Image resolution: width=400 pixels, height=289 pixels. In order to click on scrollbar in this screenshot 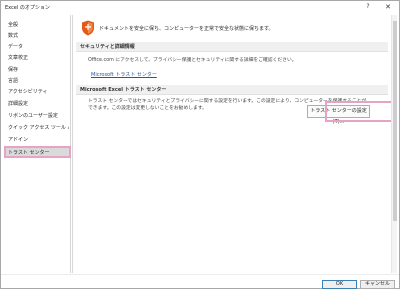, I will do `click(394, 144)`.